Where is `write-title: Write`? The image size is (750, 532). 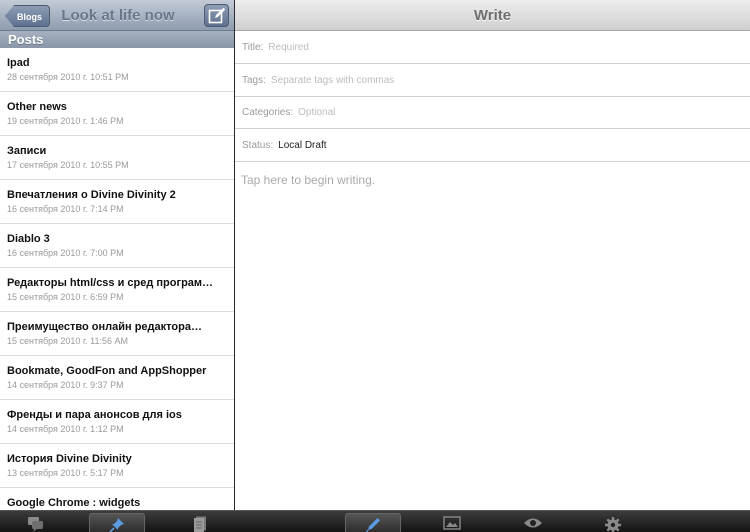 write-title: Write is located at coordinates (492, 15).